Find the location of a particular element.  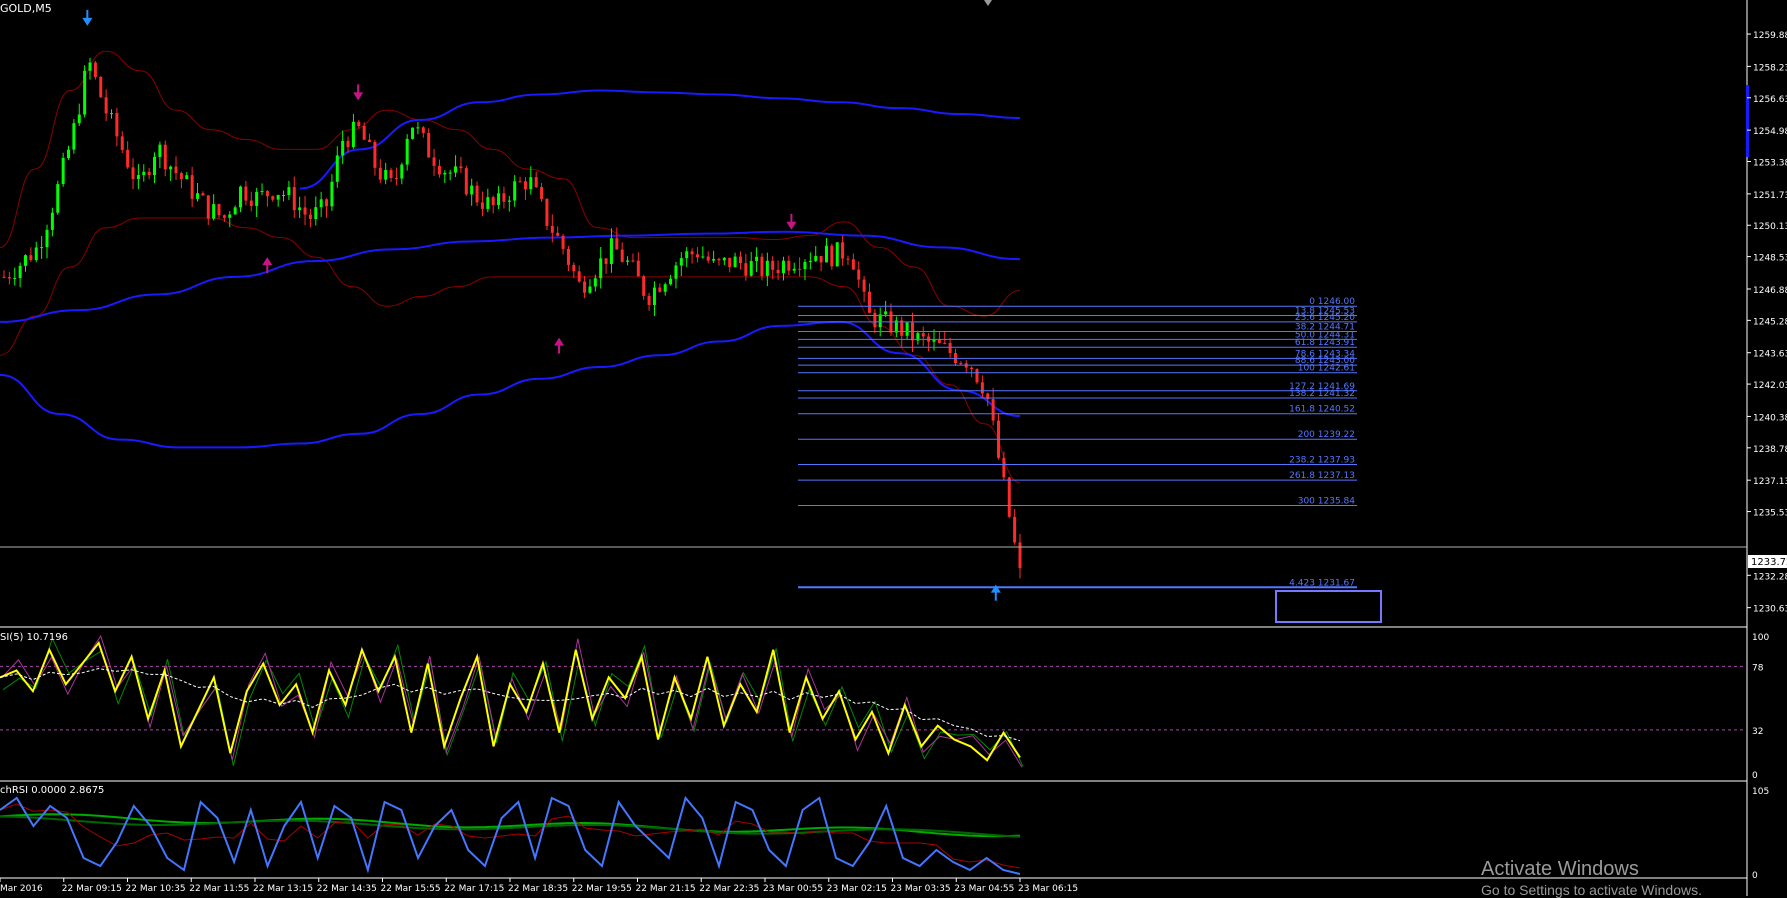

price-tick-label: 1243.63 is located at coordinates (1770, 355).